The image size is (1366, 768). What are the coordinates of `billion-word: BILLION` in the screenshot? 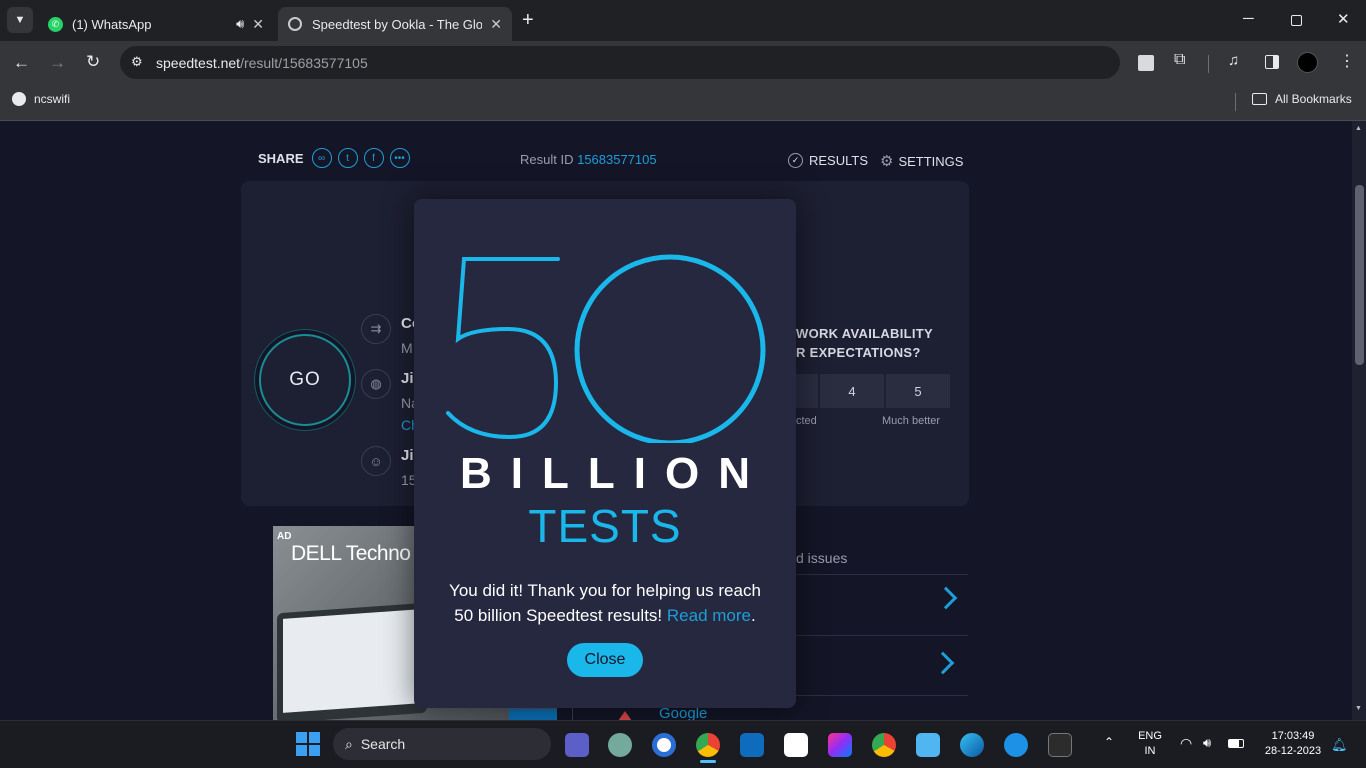 It's located at (614, 473).